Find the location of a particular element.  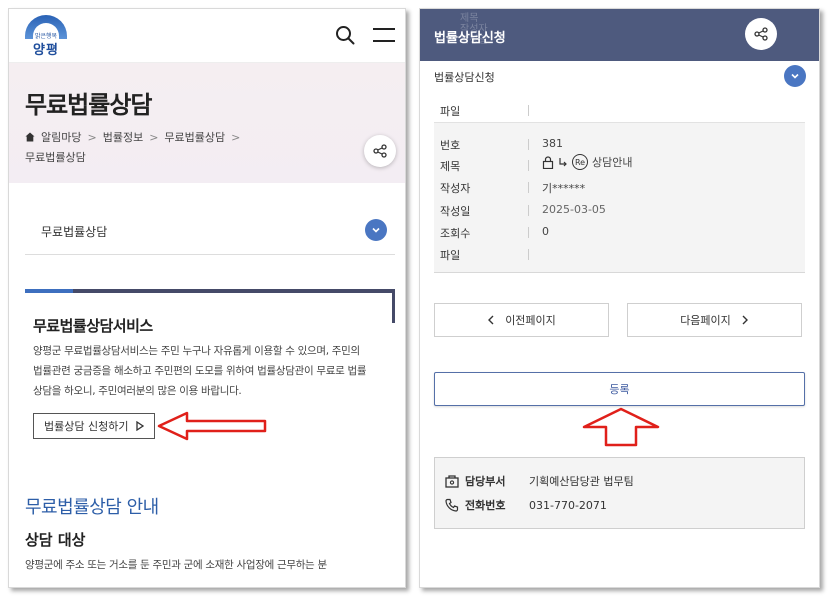

reply-badge-icon: Re is located at coordinates (580, 162).